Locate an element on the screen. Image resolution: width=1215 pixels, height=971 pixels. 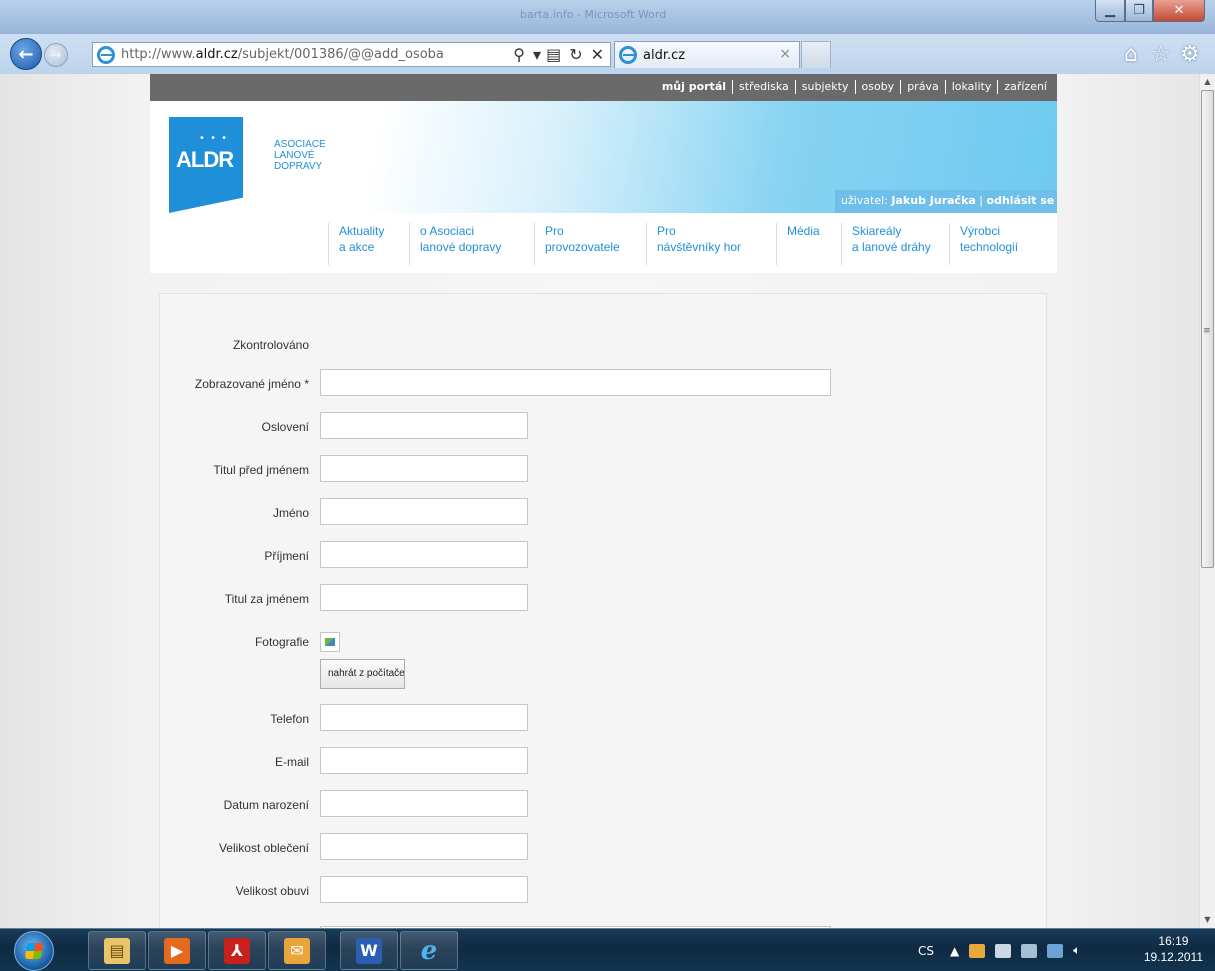
tab-close-icon: × is located at coordinates (785, 54).